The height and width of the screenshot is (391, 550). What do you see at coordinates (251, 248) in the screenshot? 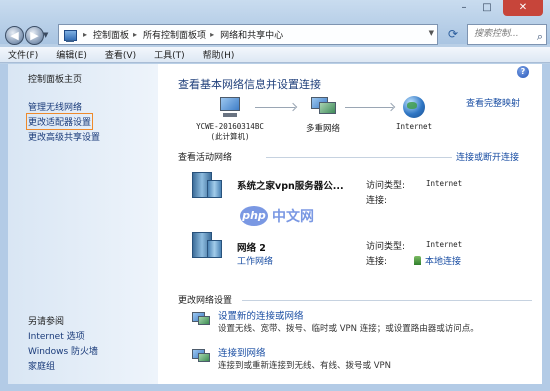
I see `network-name: 网络 2` at bounding box center [251, 248].